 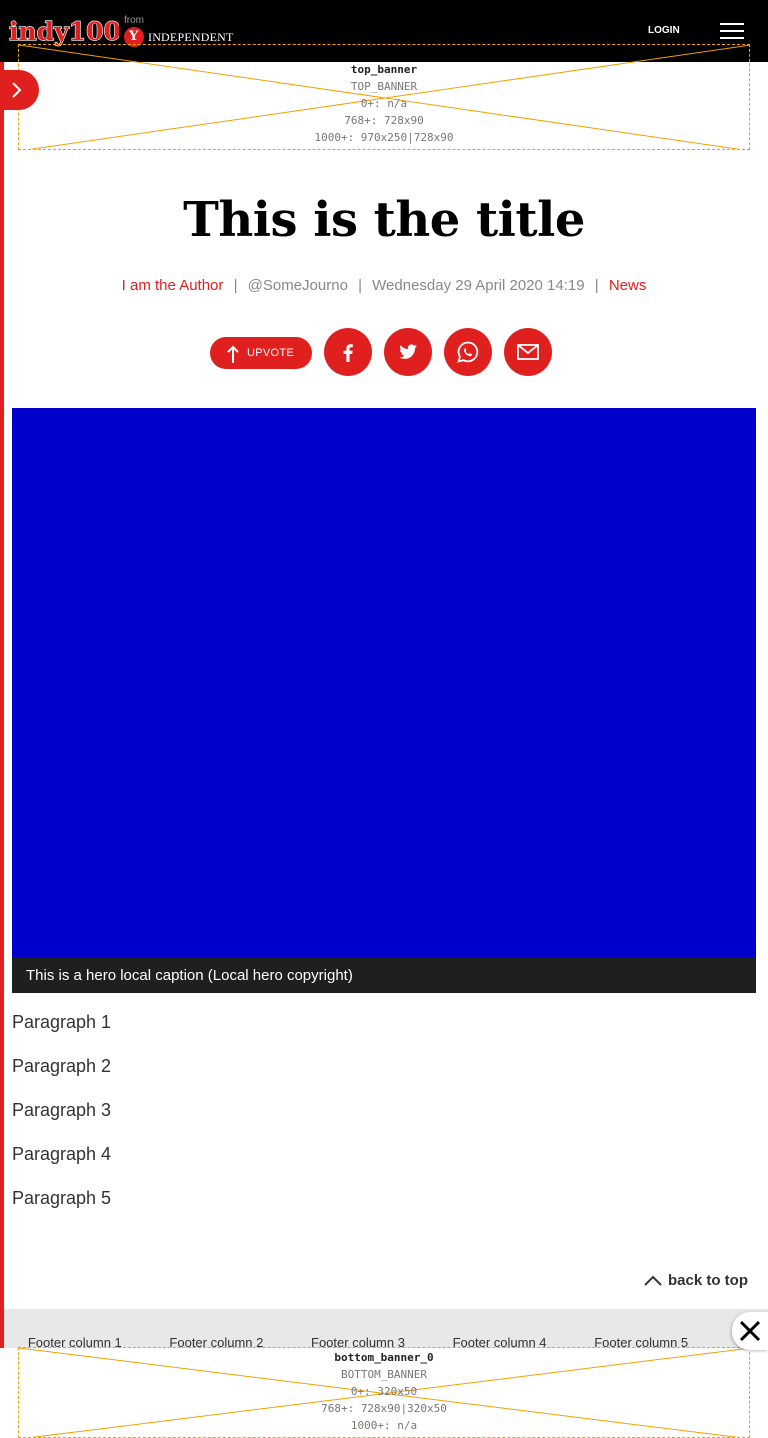 What do you see at coordinates (134, 20) in the screenshot?
I see `from-label: from` at bounding box center [134, 20].